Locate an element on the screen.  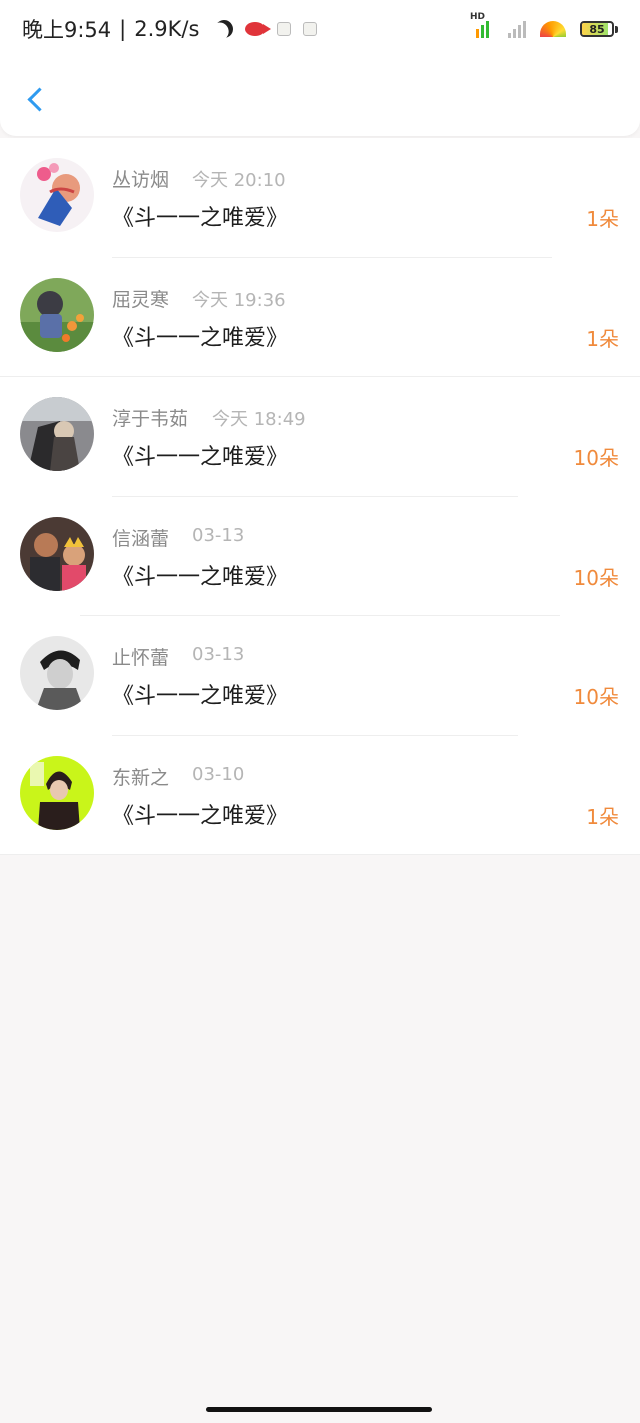
sender-name: 止怀蕾 is located at coordinates (141, 658).